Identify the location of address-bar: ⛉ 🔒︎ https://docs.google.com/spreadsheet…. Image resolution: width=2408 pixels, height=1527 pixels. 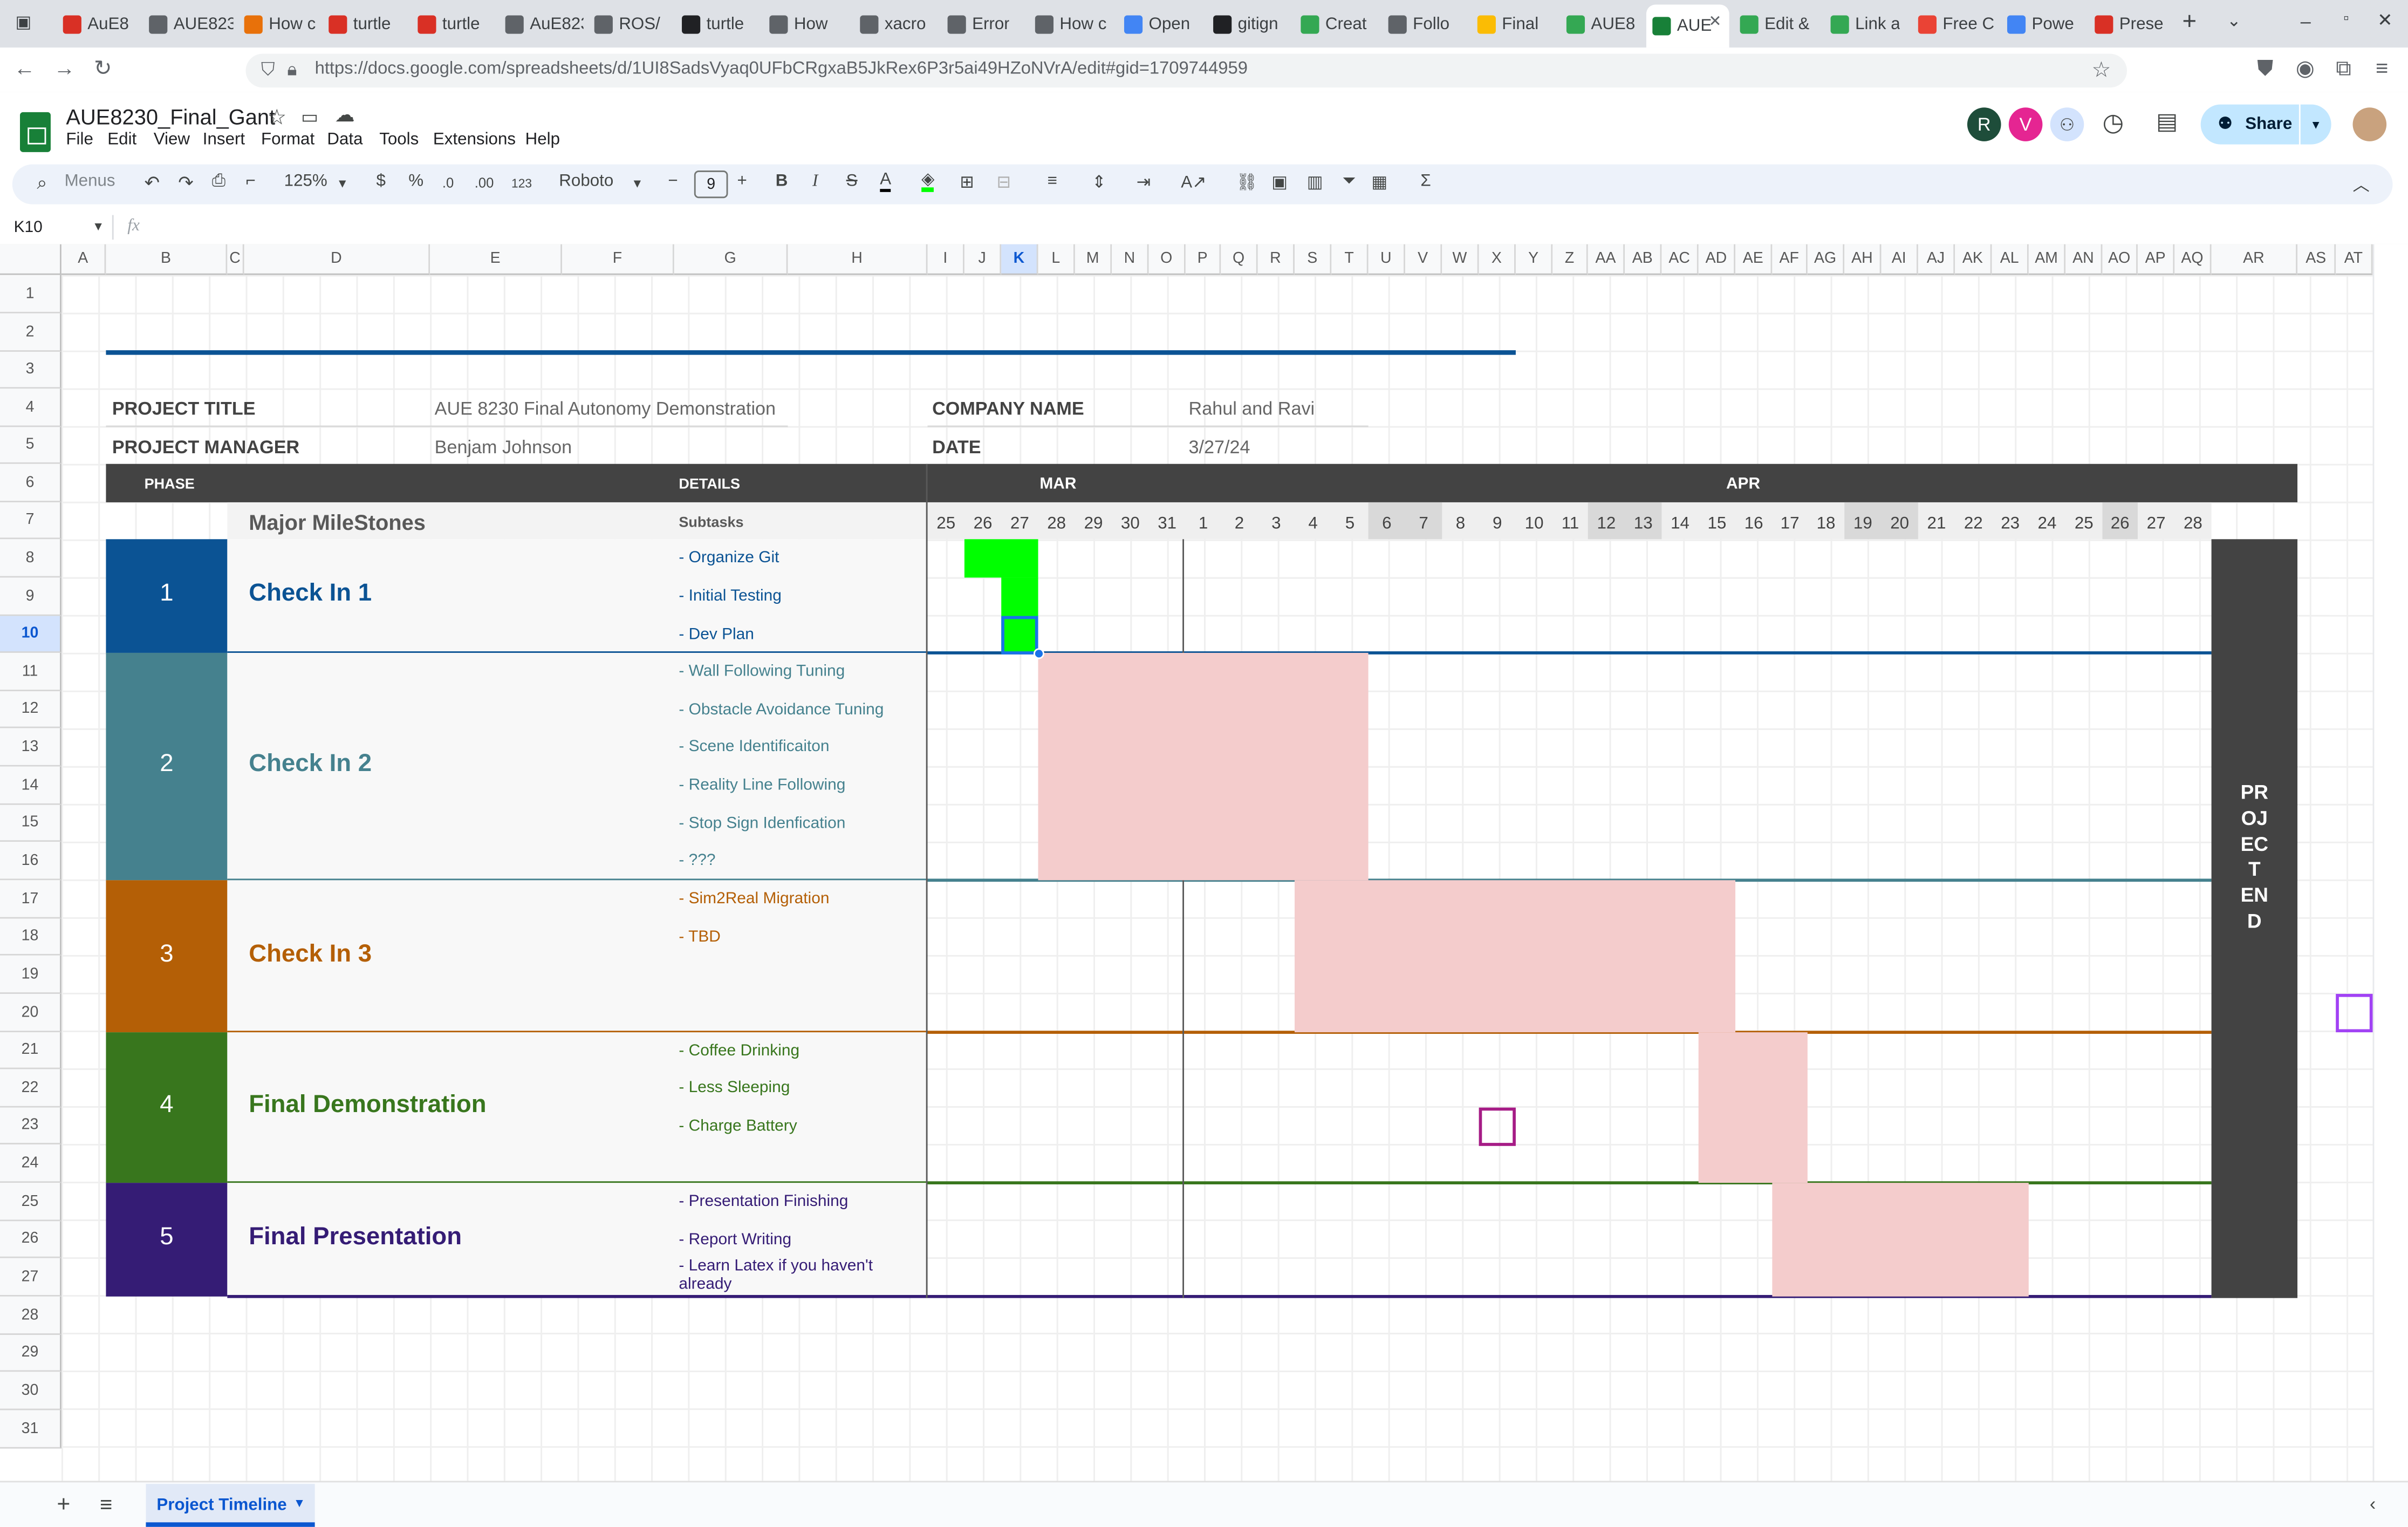
(1186, 70).